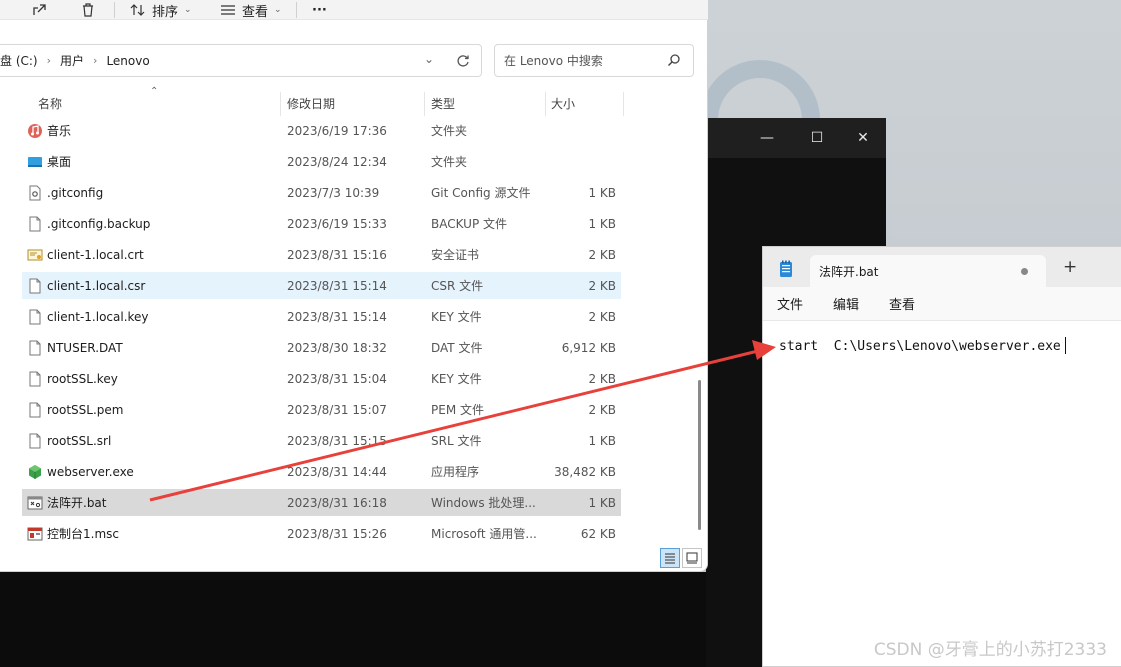 The height and width of the screenshot is (667, 1121). I want to click on toolbar-divider, so click(296, 10).